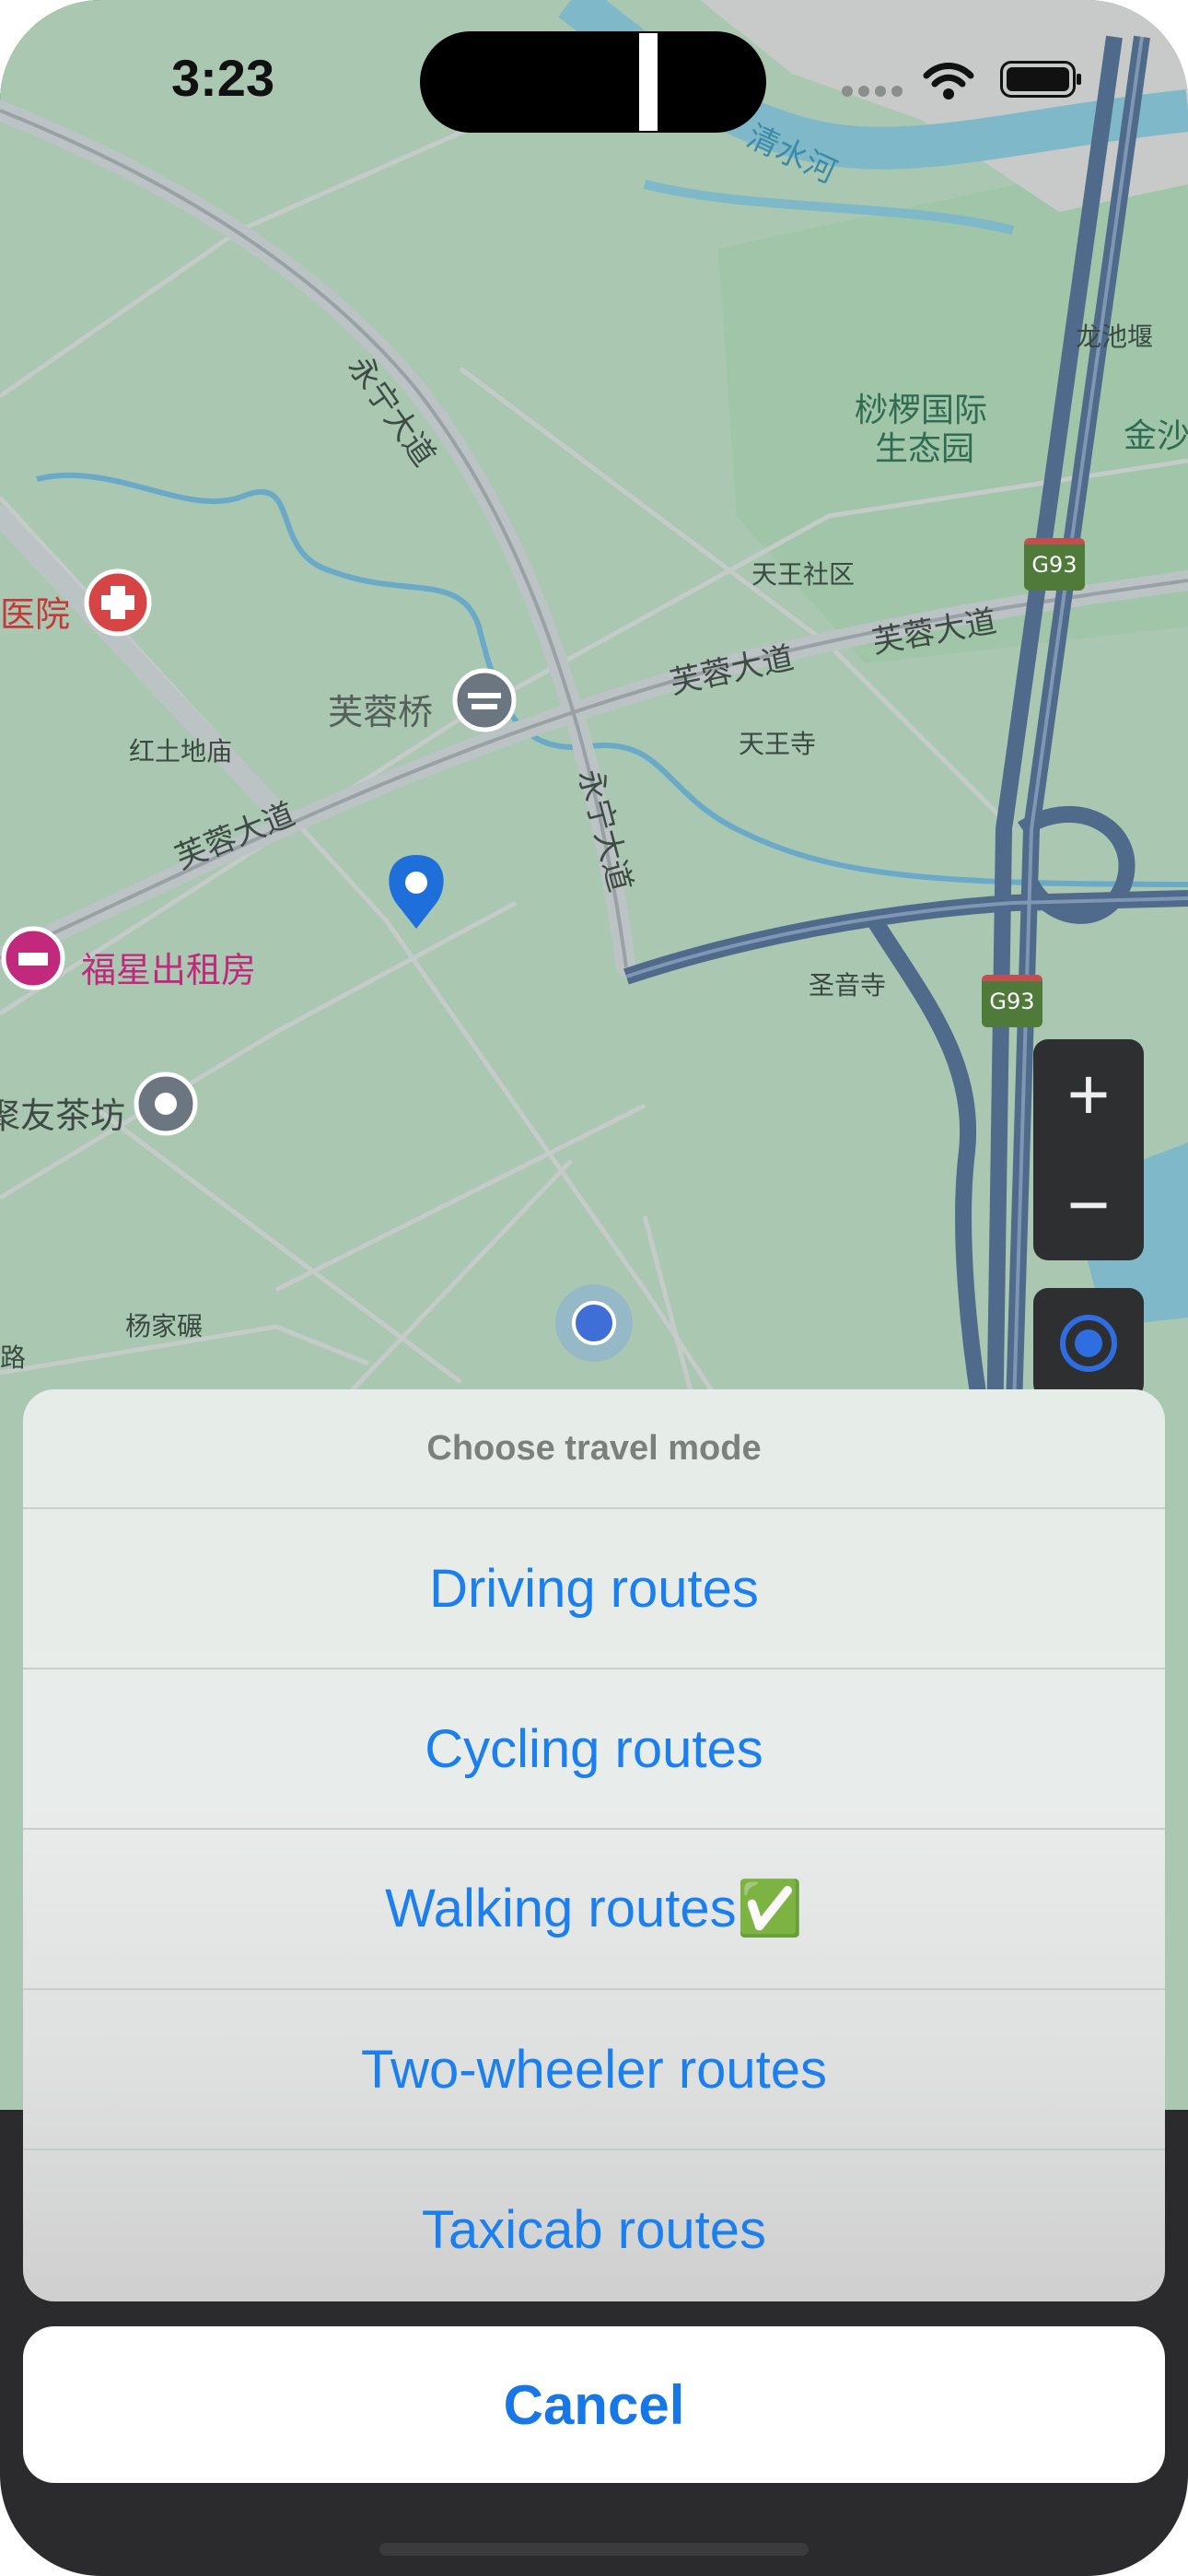  I want to click on map-pin-icon, so click(416, 892).